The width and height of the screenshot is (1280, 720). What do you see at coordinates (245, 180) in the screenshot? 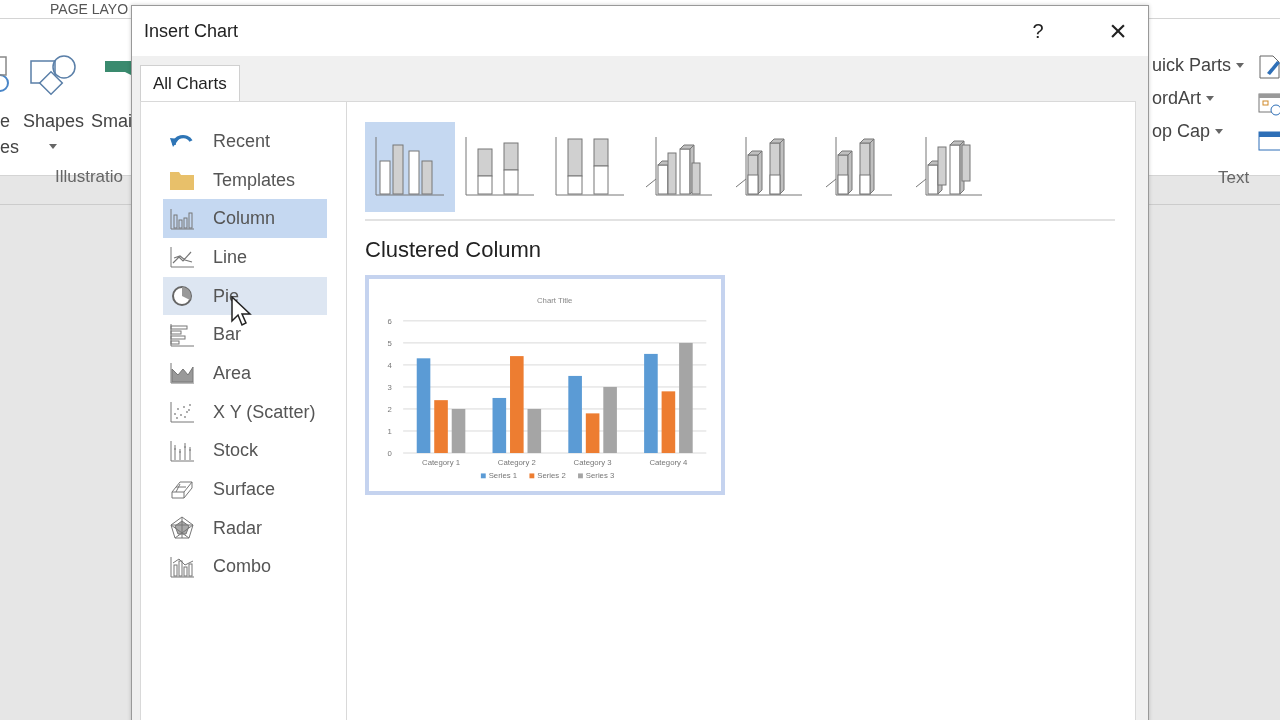
I see `chart-type-item: Templates` at bounding box center [245, 180].